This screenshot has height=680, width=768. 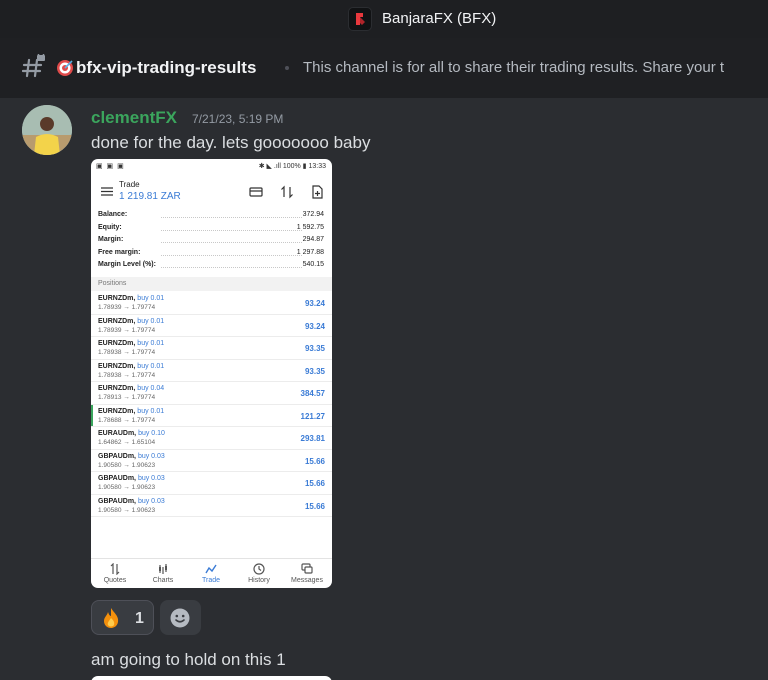 What do you see at coordinates (111, 618) in the screenshot?
I see `fire-icon` at bounding box center [111, 618].